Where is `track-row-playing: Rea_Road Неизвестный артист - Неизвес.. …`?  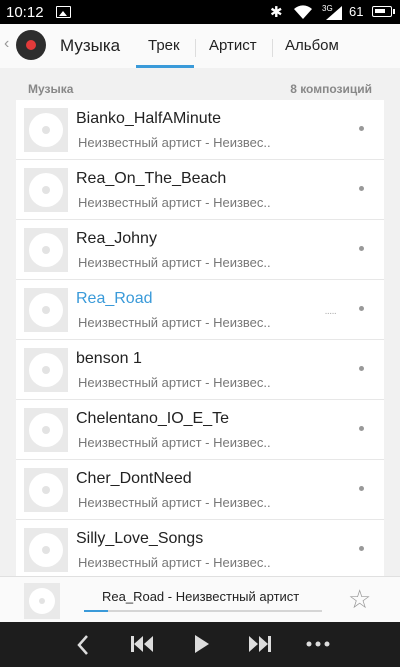 track-row-playing: Rea_Road Неизвестный артист - Неизвес.. … is located at coordinates (200, 310).